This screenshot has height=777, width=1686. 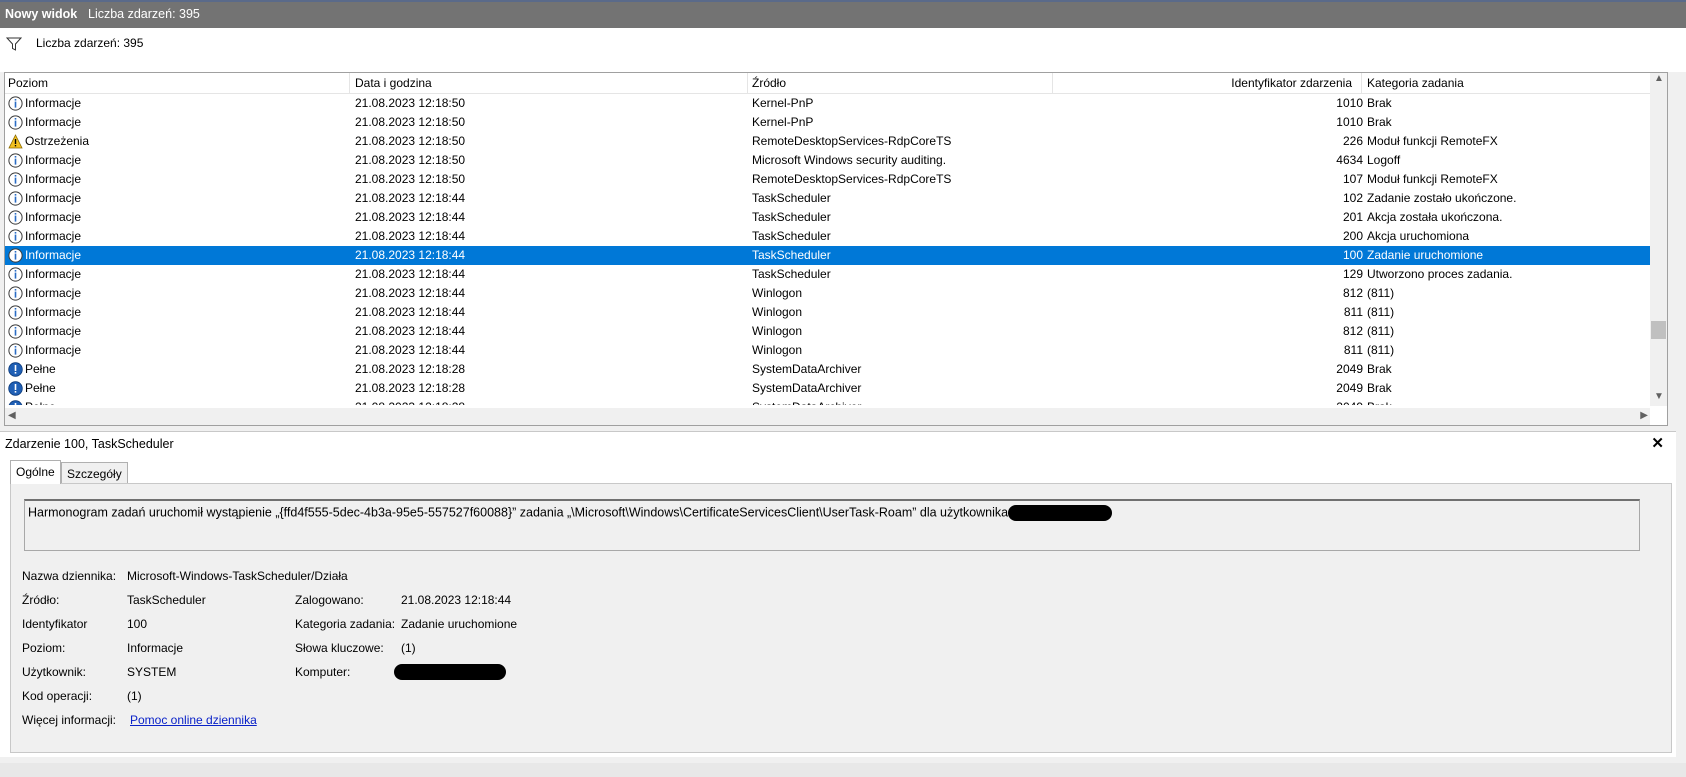 What do you see at coordinates (408, 648) in the screenshot?
I see `value-keywords: (1)` at bounding box center [408, 648].